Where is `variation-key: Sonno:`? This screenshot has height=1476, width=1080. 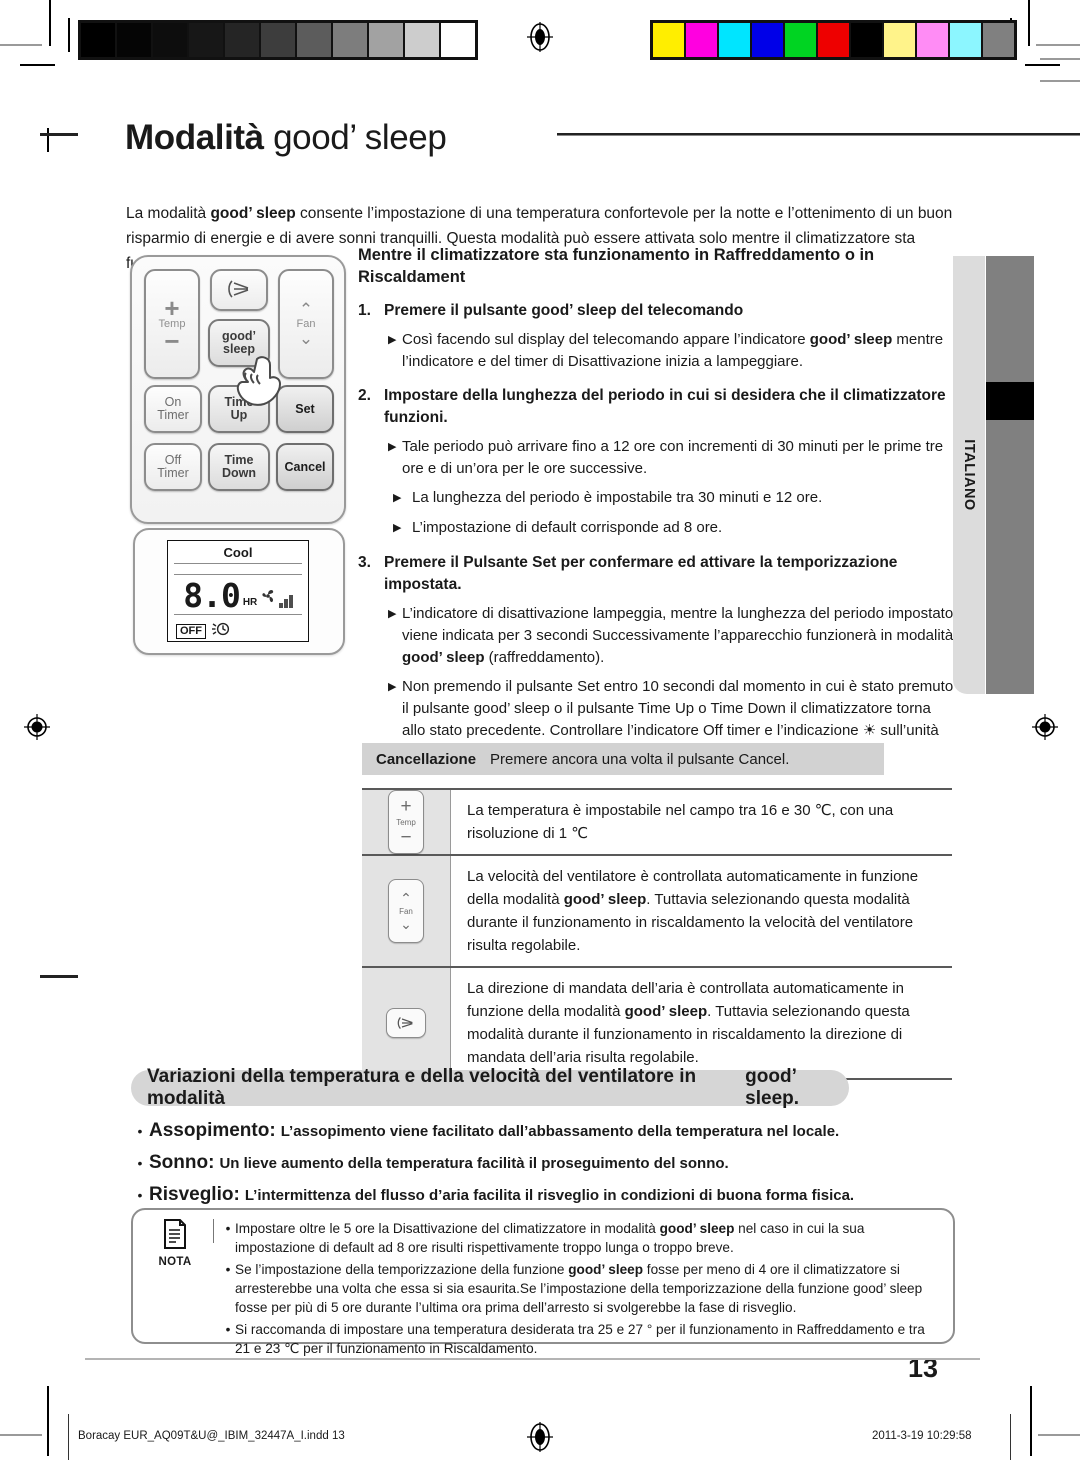 variation-key: Sonno: is located at coordinates (182, 1162).